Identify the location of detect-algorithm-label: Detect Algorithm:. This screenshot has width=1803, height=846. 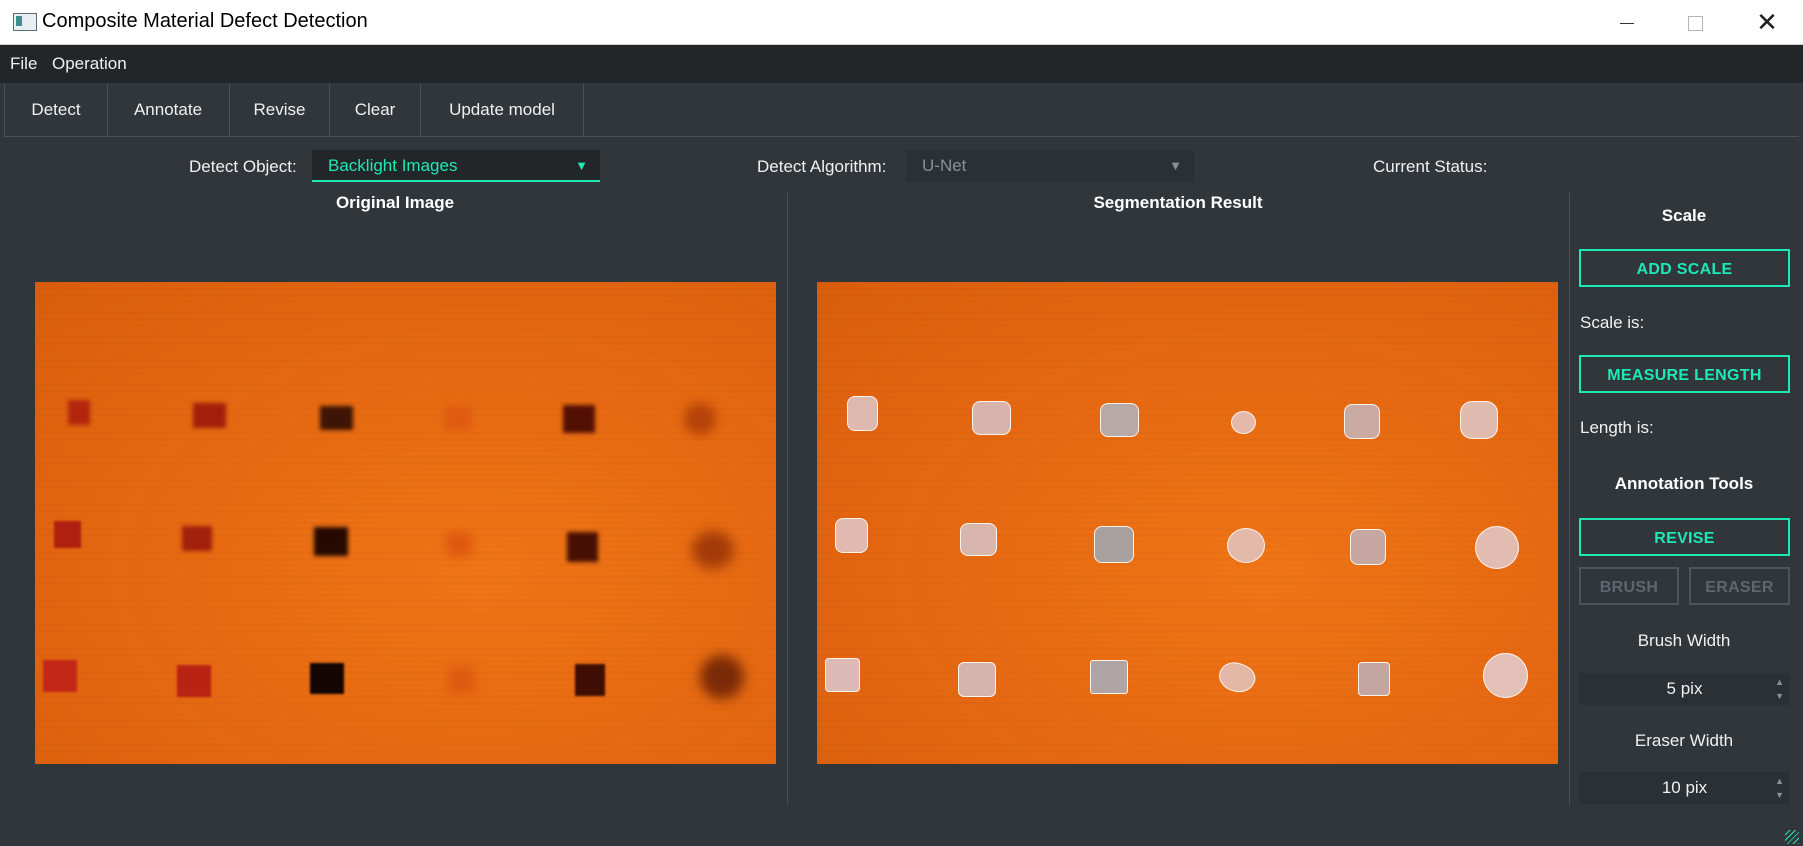
(822, 166).